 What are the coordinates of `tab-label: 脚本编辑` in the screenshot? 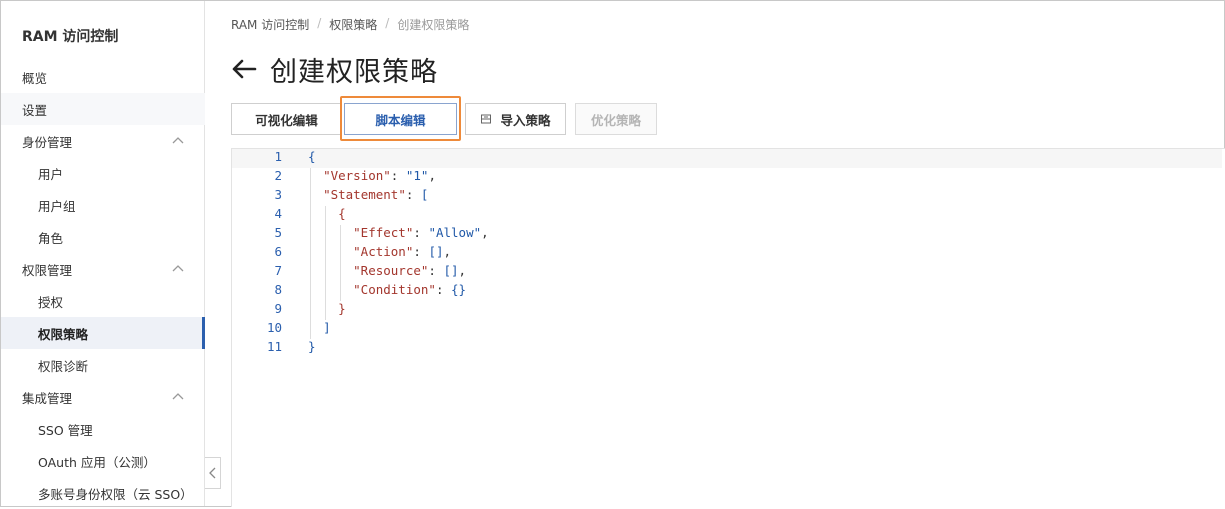 It's located at (400, 120).